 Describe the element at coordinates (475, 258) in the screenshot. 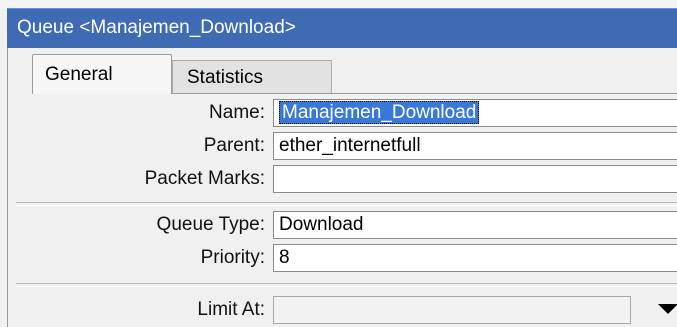

I see `priority-field: 8` at that location.